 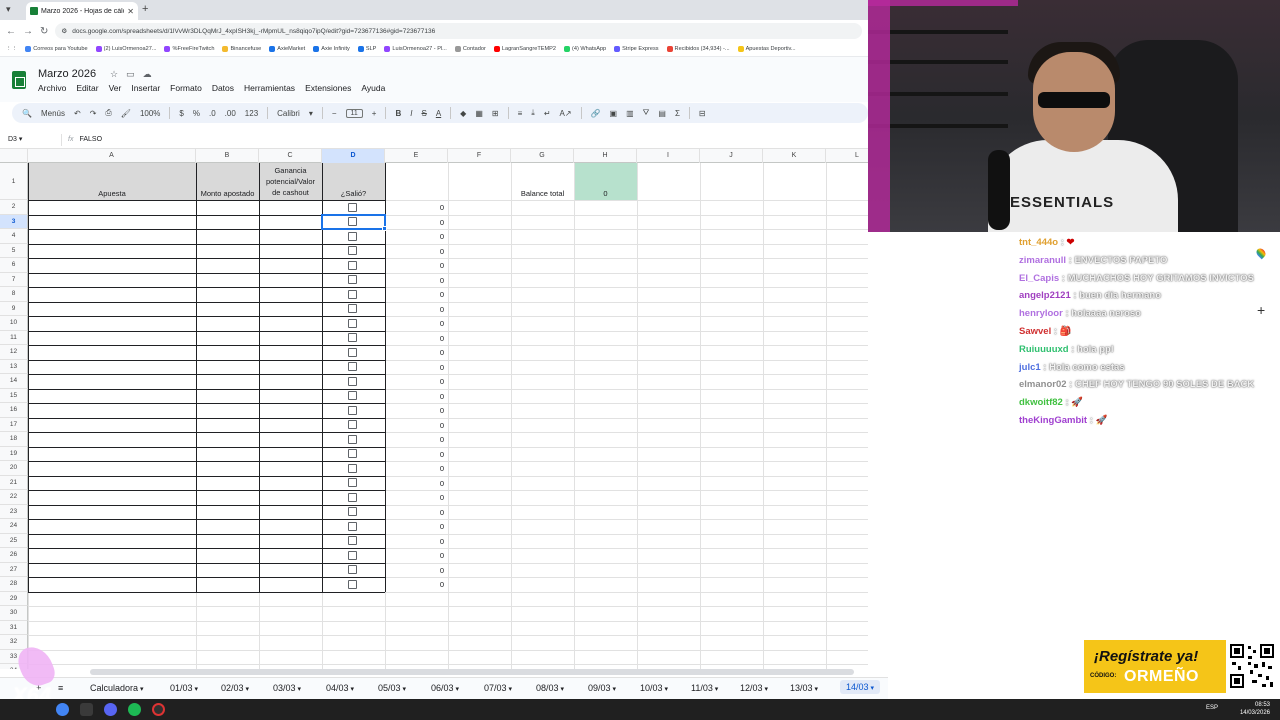 I want to click on row-header: 31, so click(x=14, y=627).